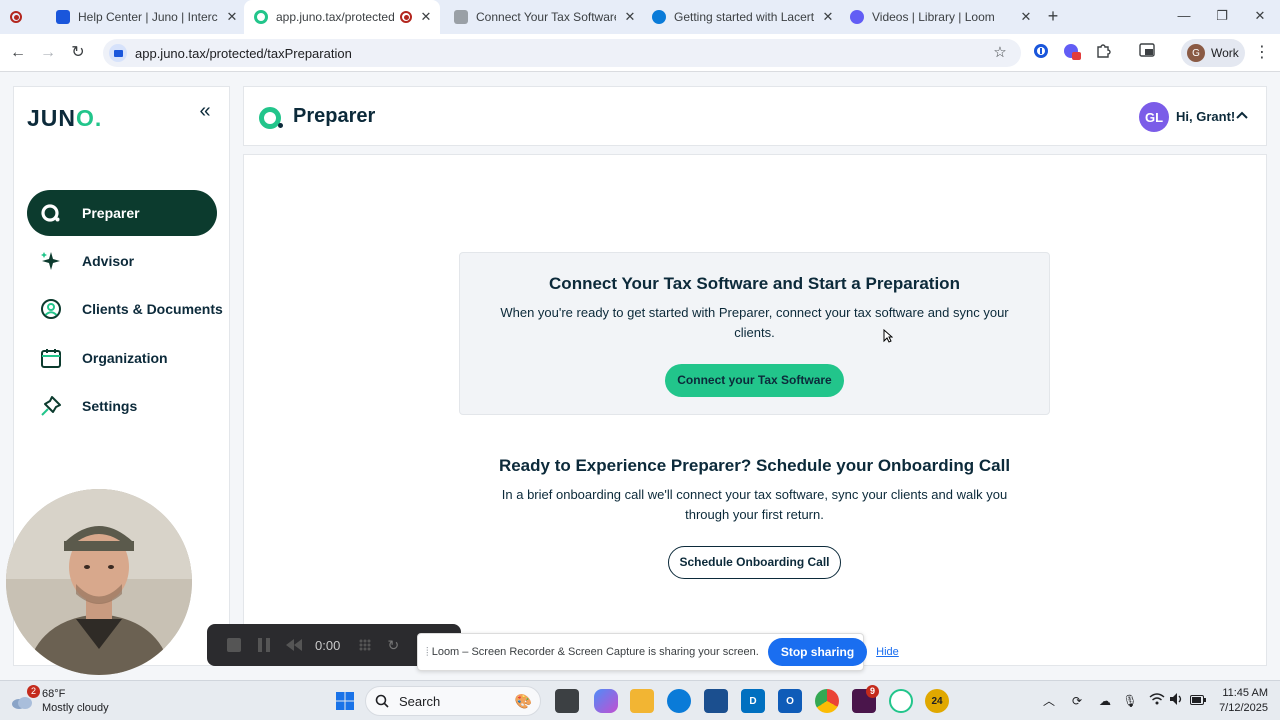 Image resolution: width=1280 pixels, height=720 pixels. What do you see at coordinates (16, 17) in the screenshot?
I see `record-icon` at bounding box center [16, 17].